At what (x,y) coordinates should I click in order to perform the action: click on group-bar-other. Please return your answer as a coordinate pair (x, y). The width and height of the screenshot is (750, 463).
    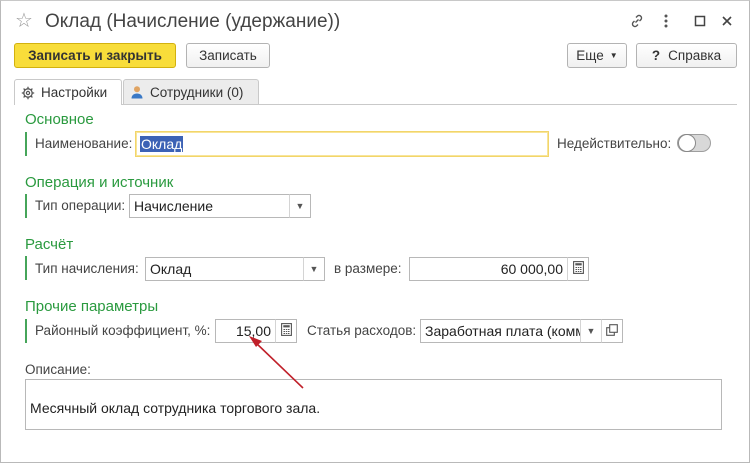
    Looking at the image, I should click on (26, 331).